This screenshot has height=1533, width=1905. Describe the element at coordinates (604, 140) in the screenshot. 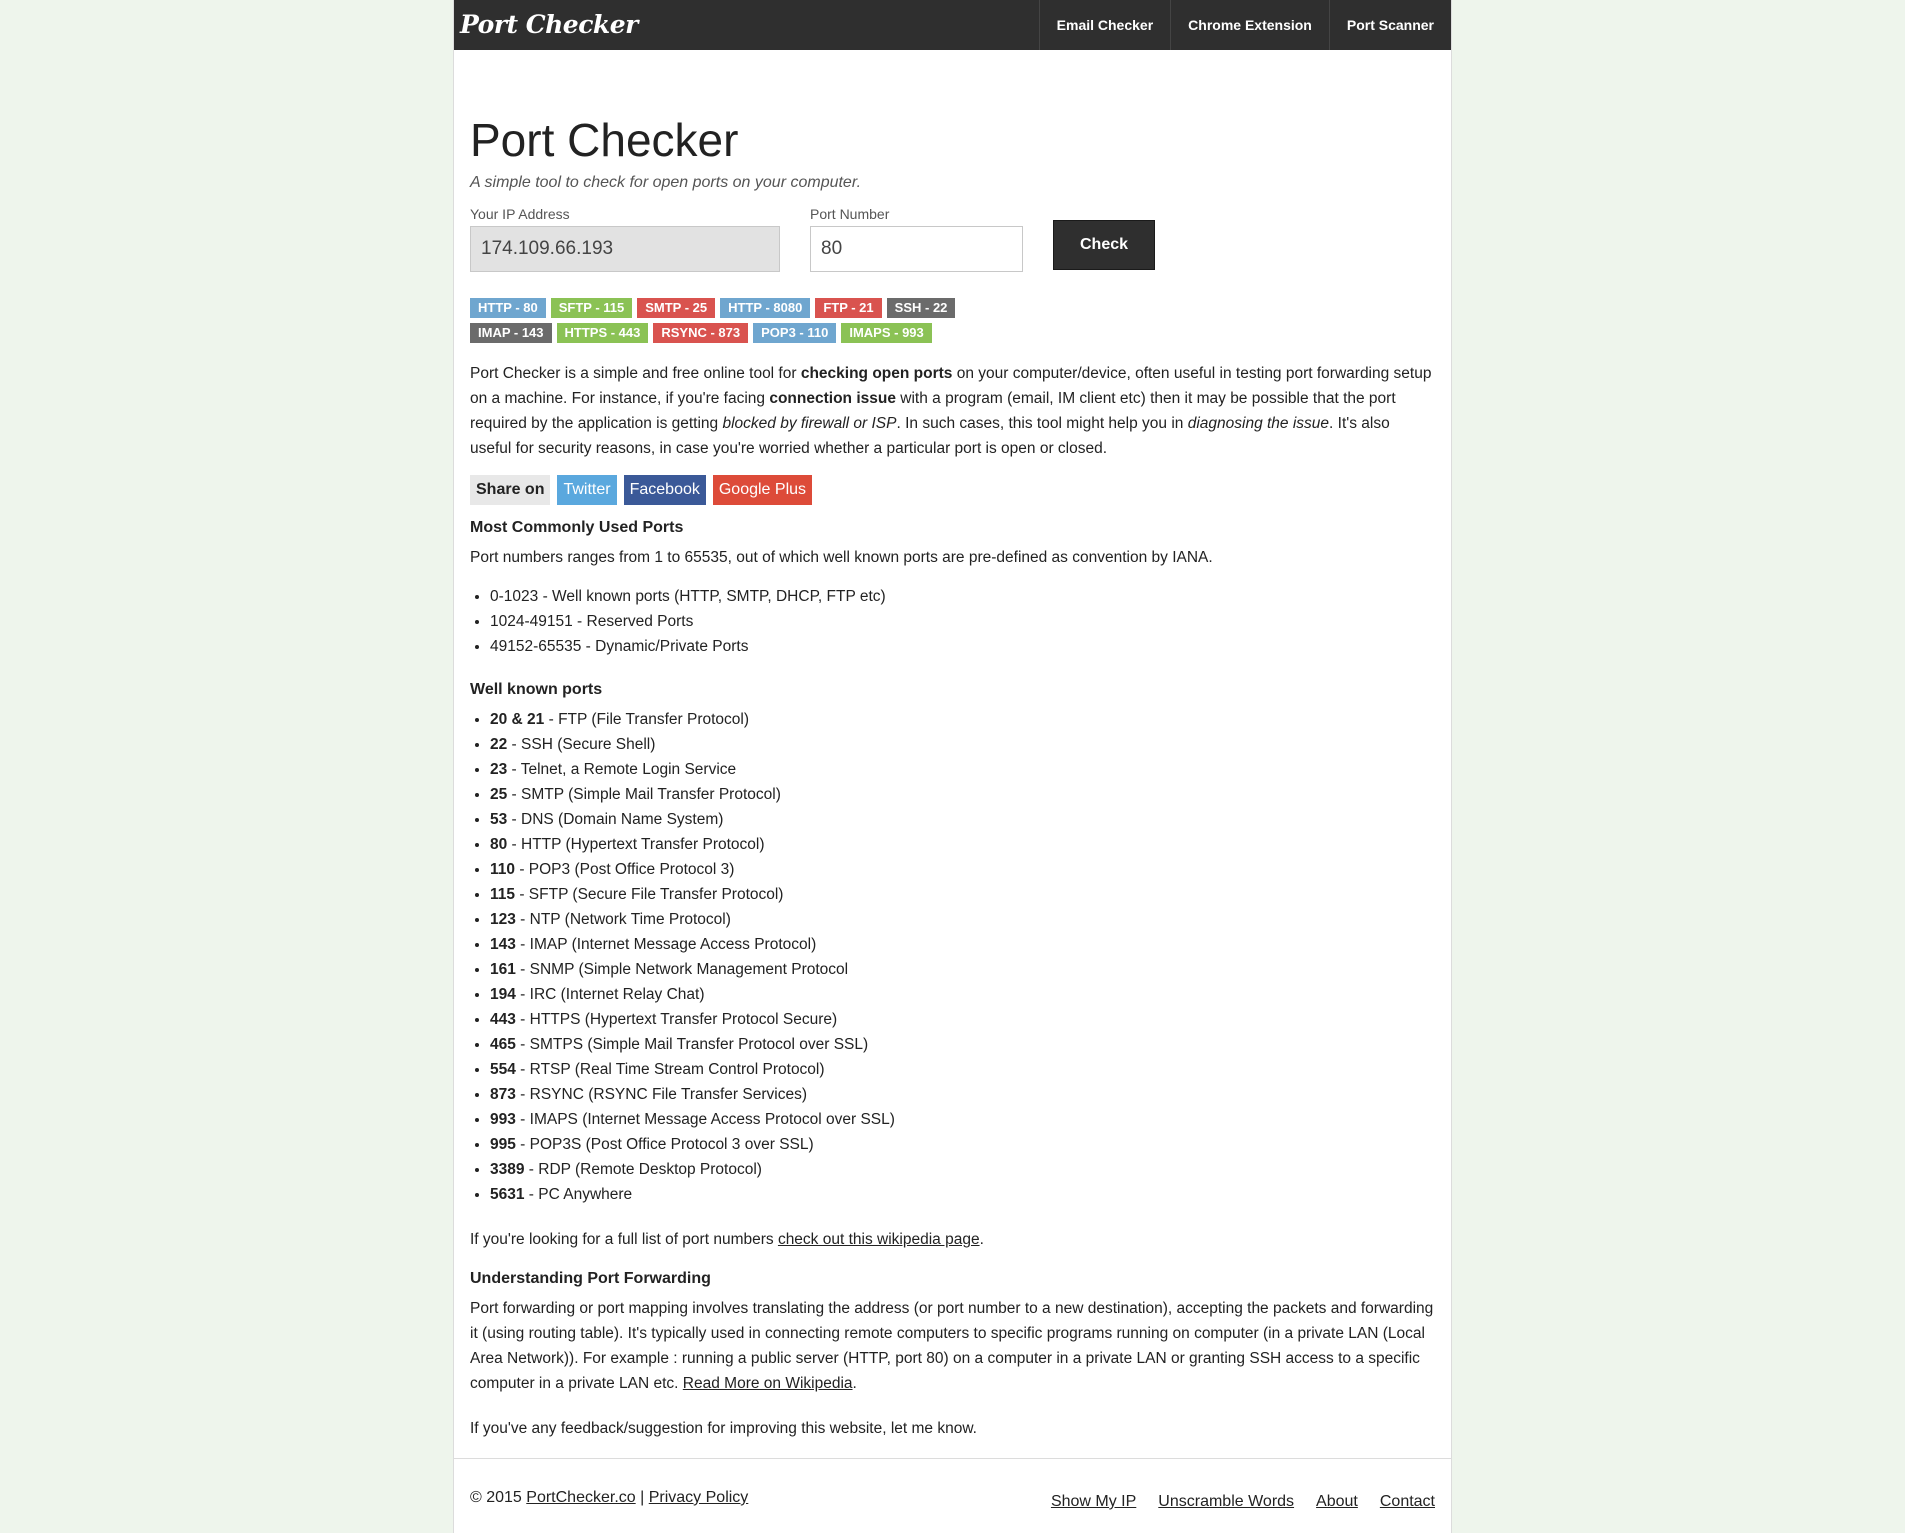

I see `page-title: Port Checker` at that location.